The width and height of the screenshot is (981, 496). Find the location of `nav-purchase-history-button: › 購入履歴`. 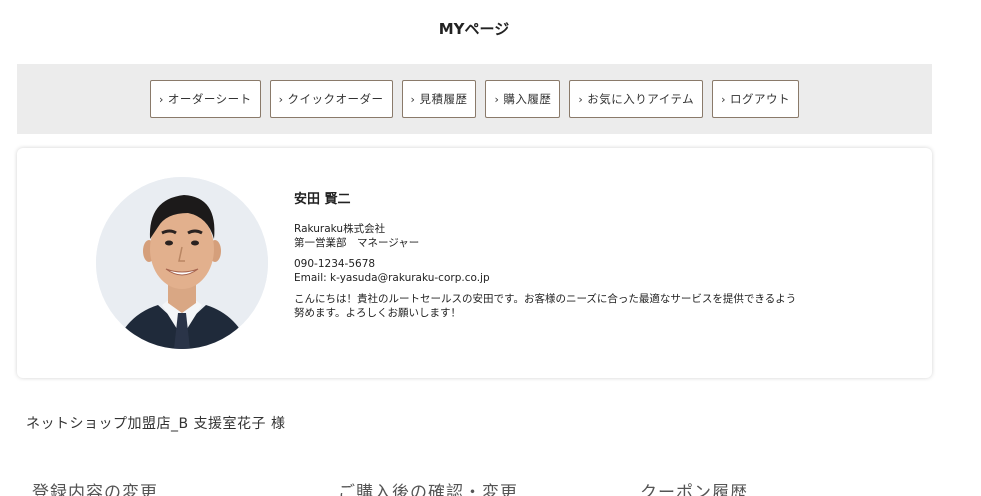

nav-purchase-history-button: › 購入履歴 is located at coordinates (523, 99).